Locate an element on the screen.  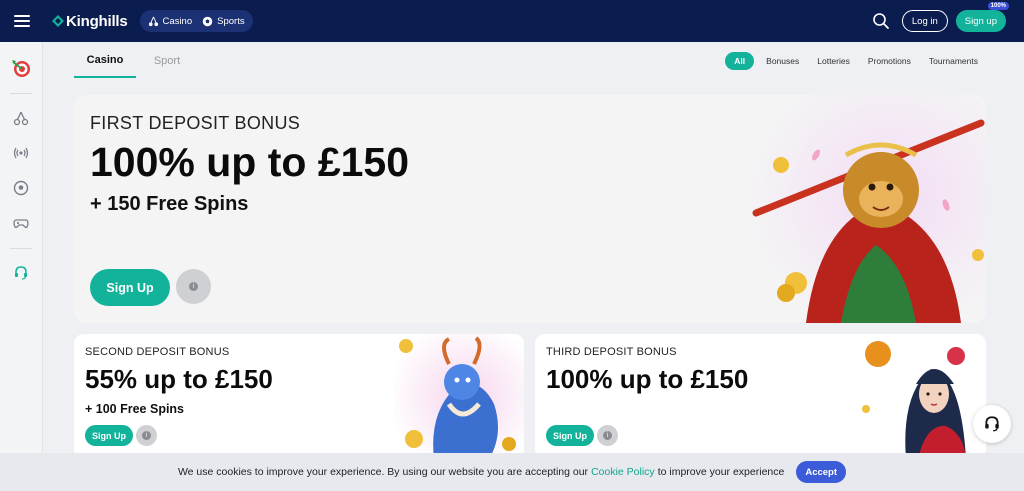
category-tabs: Casino Sport is located at coordinates (136, 61).